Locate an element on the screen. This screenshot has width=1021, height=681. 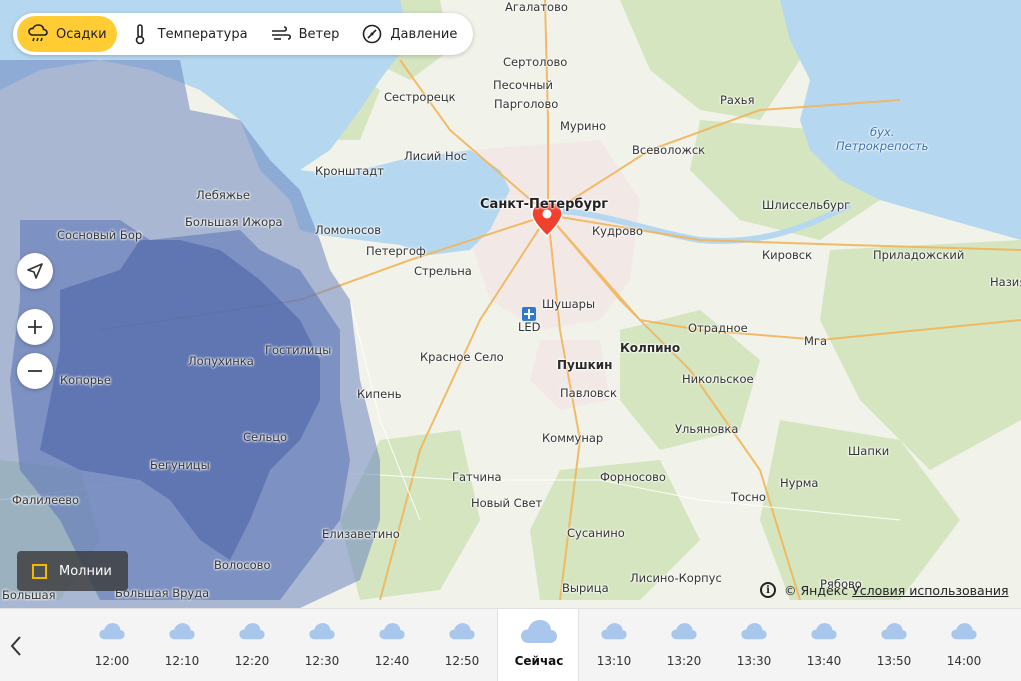
place-label-line: Петрокрепость is located at coordinates (882, 146).